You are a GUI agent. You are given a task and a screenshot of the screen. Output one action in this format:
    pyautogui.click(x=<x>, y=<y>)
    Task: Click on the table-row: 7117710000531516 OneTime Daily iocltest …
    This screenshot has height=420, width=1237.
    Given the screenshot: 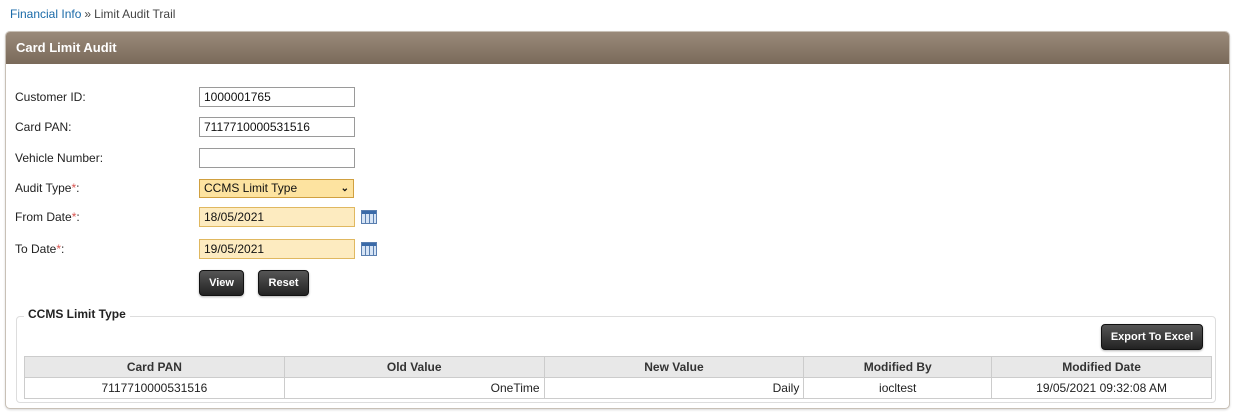 What is the action you would take?
    pyautogui.click(x=618, y=388)
    